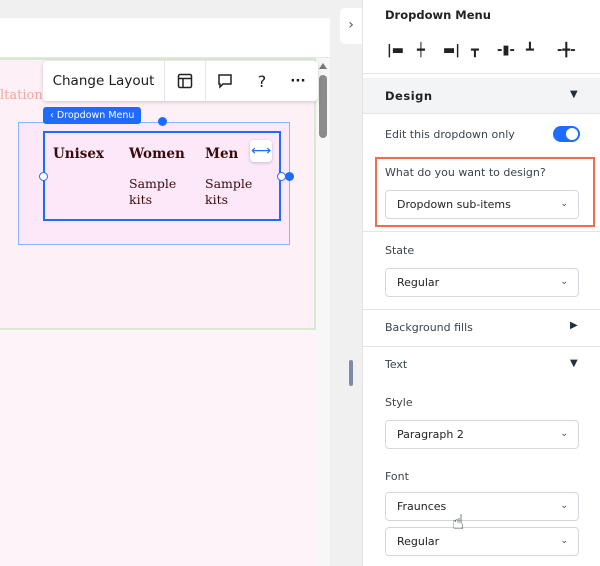  Describe the element at coordinates (397, 476) in the screenshot. I see `font-label: Font` at that location.